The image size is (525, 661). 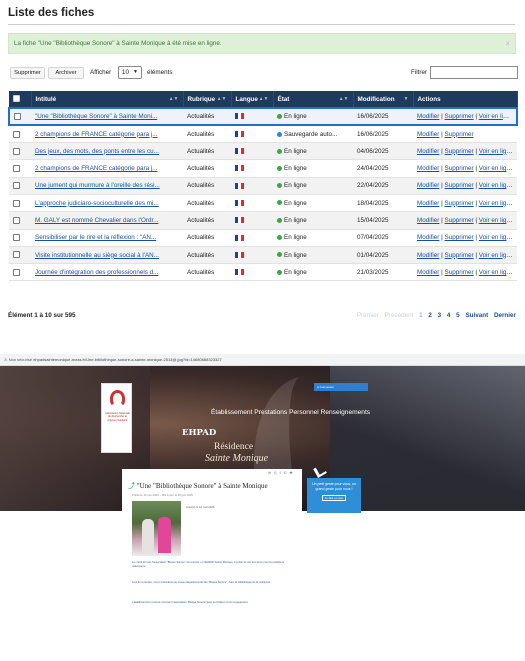 I want to click on pager-next: Suivant, so click(x=476, y=315).